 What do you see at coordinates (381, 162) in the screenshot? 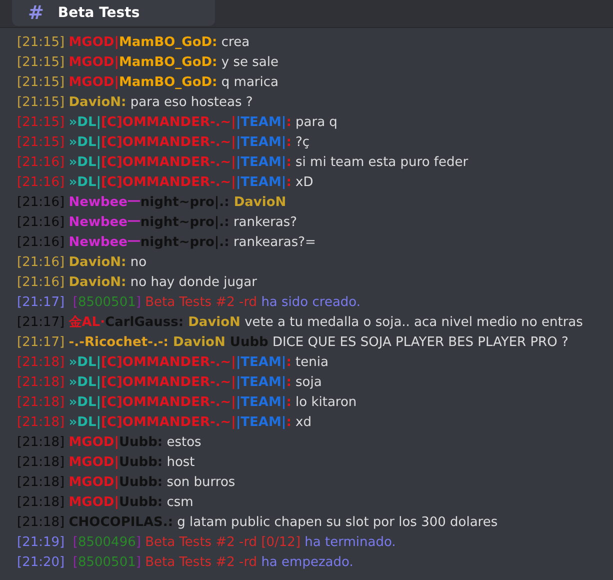
I see `message-text: si mi team esta puro feder` at bounding box center [381, 162].